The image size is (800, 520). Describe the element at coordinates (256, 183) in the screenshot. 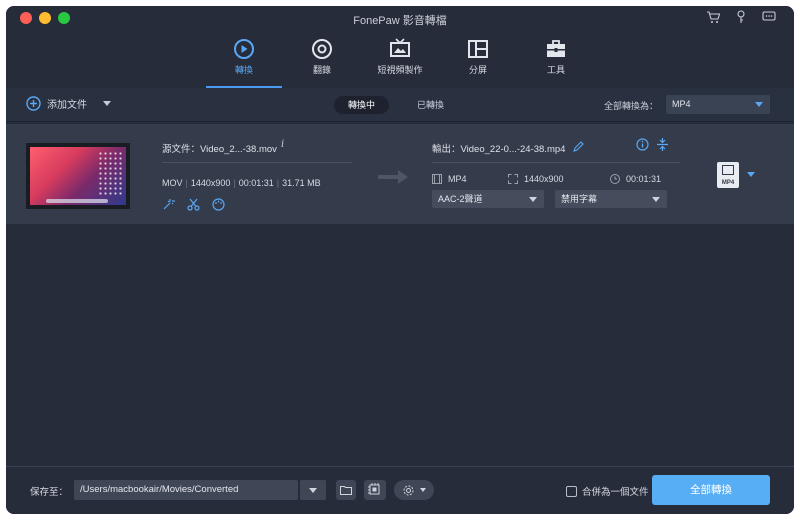

I see `source-duration: 00:01:31` at that location.